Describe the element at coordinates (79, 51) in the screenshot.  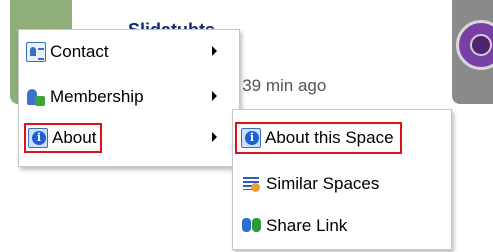
I see `menu-item-label: Contact` at that location.